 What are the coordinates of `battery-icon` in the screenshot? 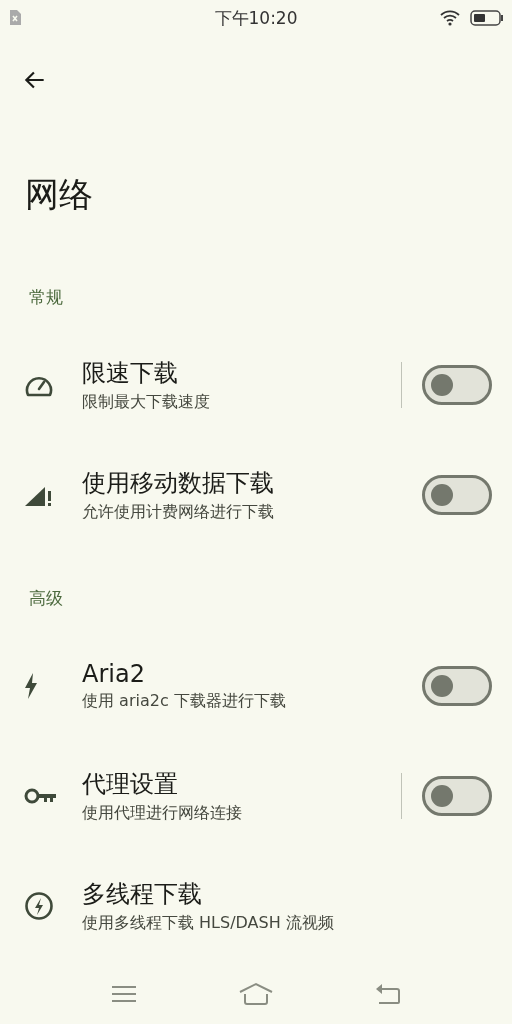 It's located at (487, 18).